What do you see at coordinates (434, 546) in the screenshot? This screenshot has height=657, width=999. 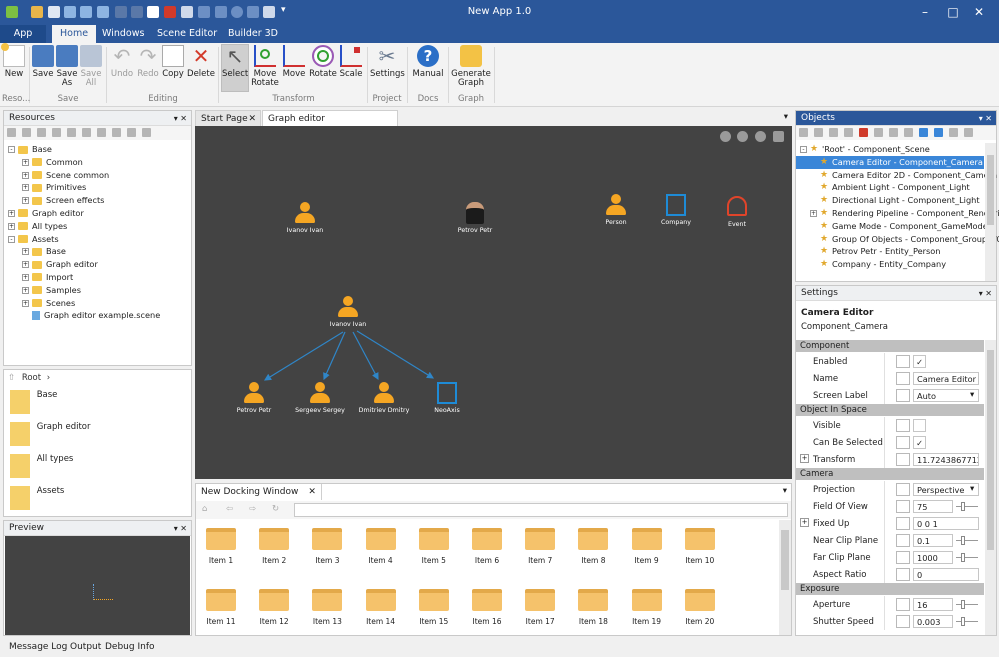 I see `folder-item: Item 5` at bounding box center [434, 546].